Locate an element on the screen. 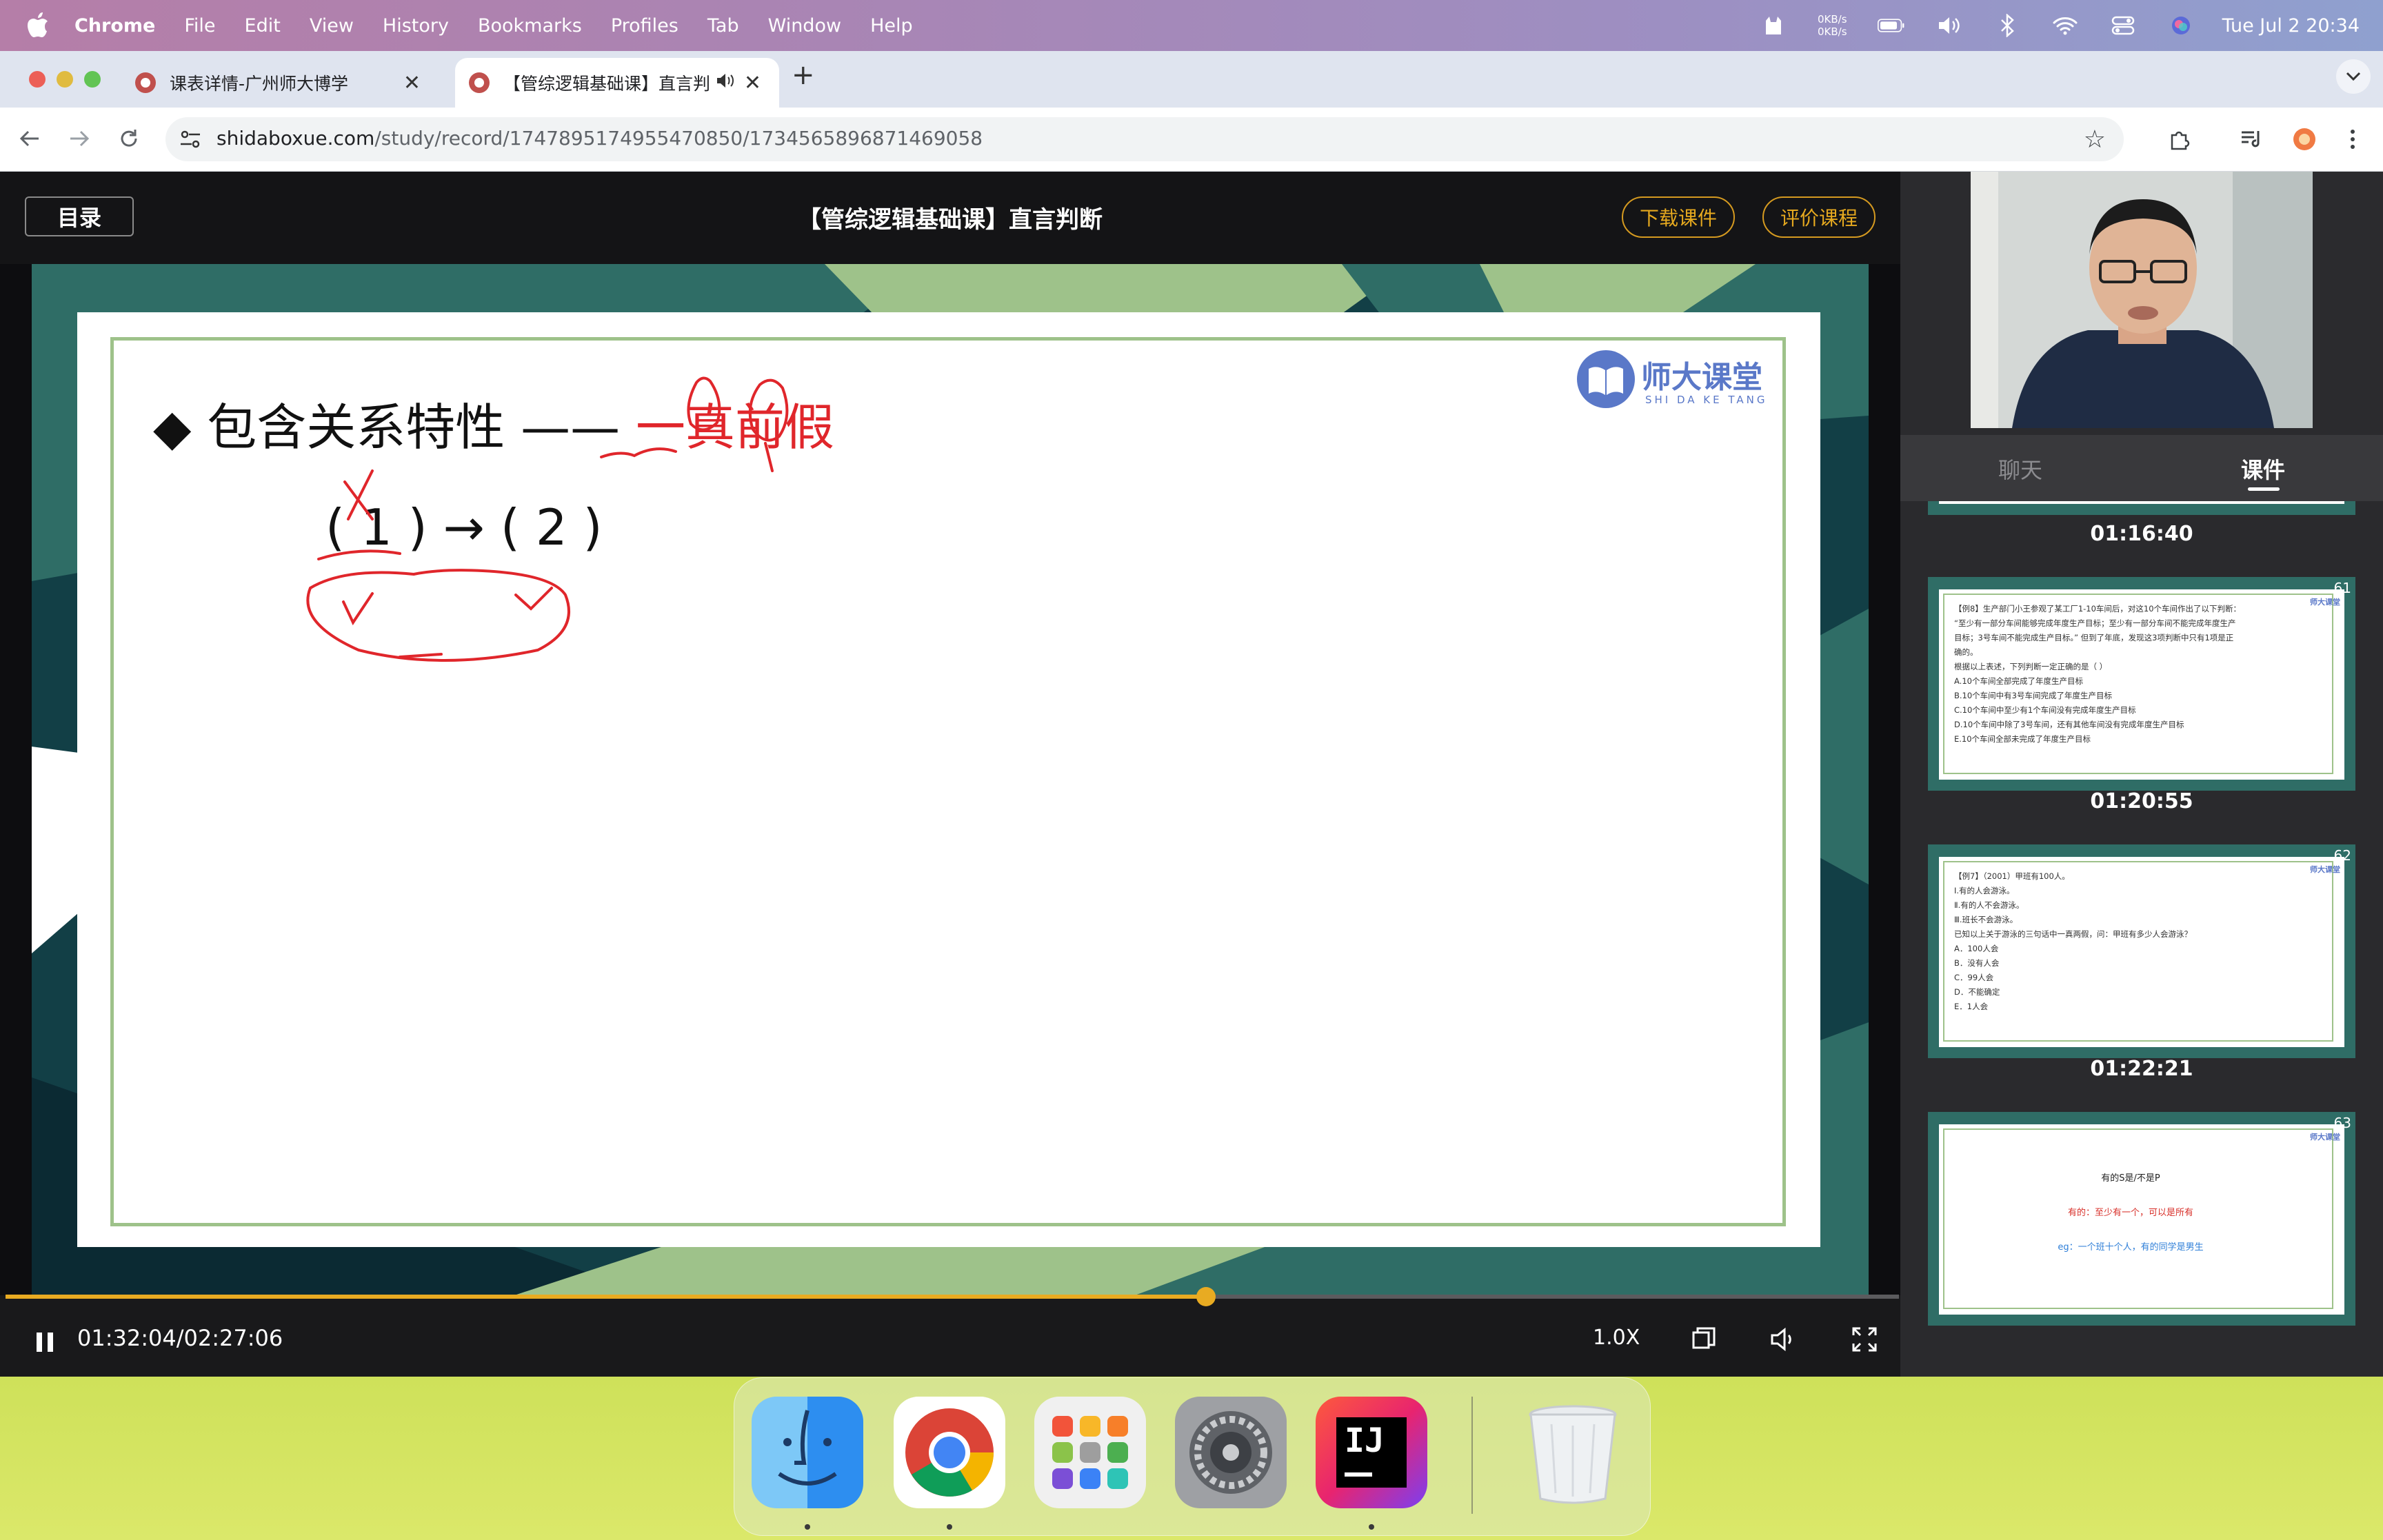  control-center-icon is located at coordinates (2123, 26).